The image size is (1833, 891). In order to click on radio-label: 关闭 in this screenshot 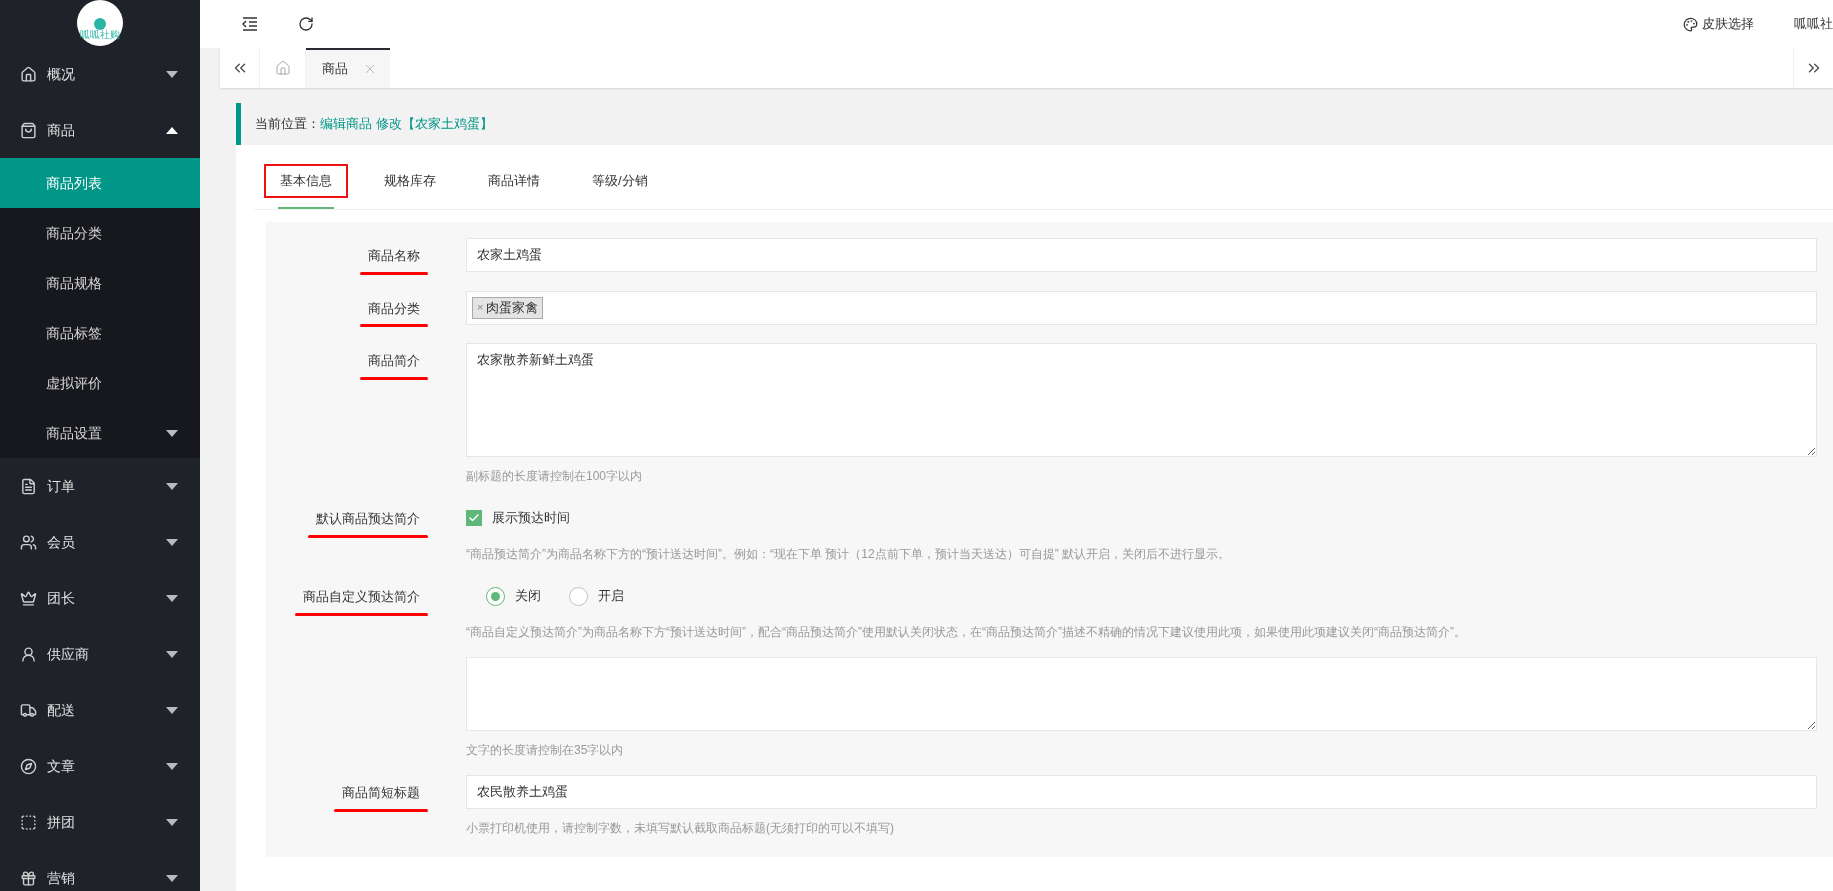, I will do `click(528, 596)`.